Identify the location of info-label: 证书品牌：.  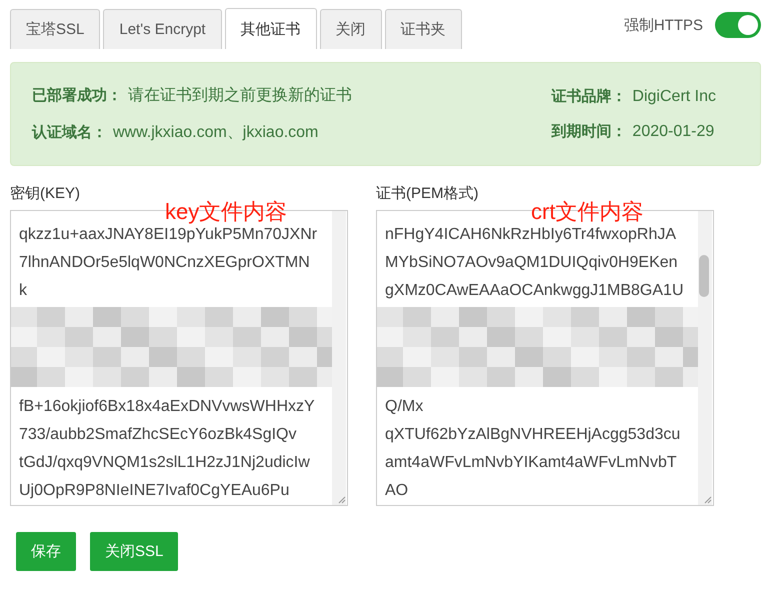
(588, 96).